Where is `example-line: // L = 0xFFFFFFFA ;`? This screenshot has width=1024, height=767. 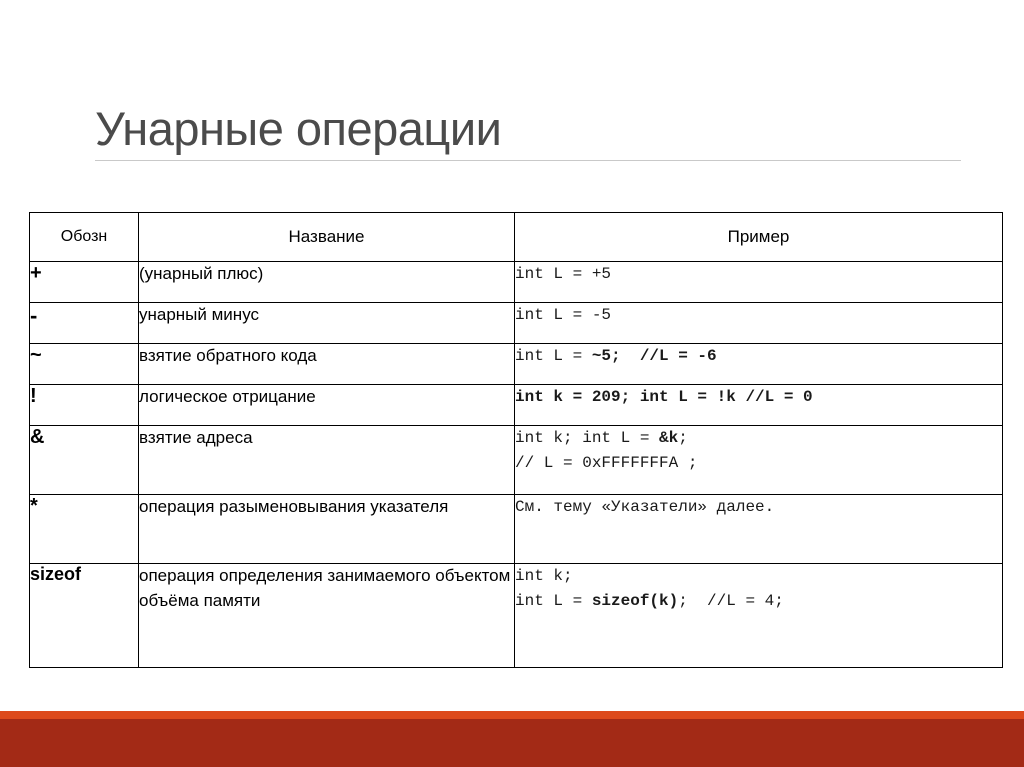 example-line: // L = 0xFFFFFFFA ; is located at coordinates (606, 462).